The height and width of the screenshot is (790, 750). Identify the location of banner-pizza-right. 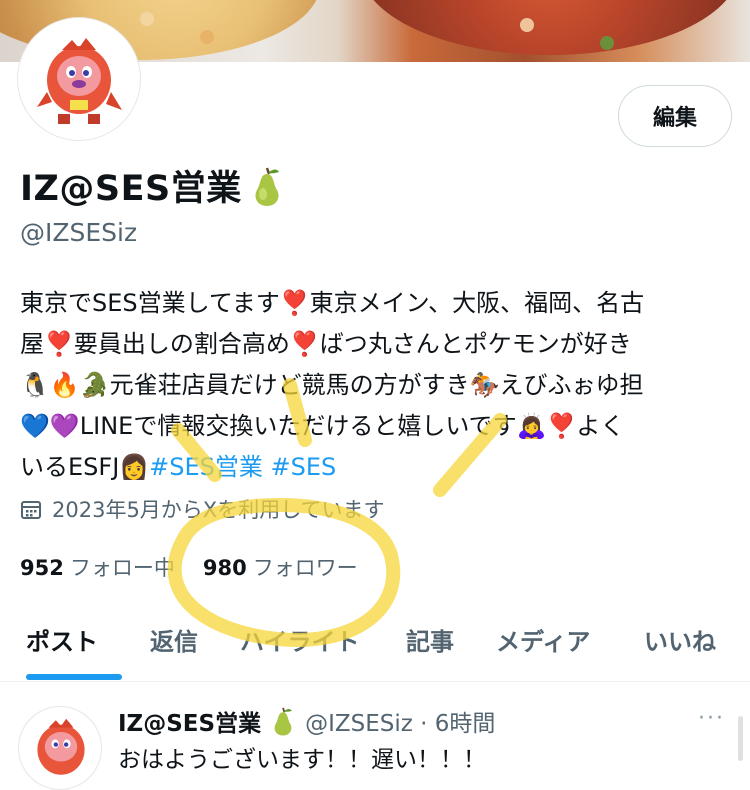
(550, 27).